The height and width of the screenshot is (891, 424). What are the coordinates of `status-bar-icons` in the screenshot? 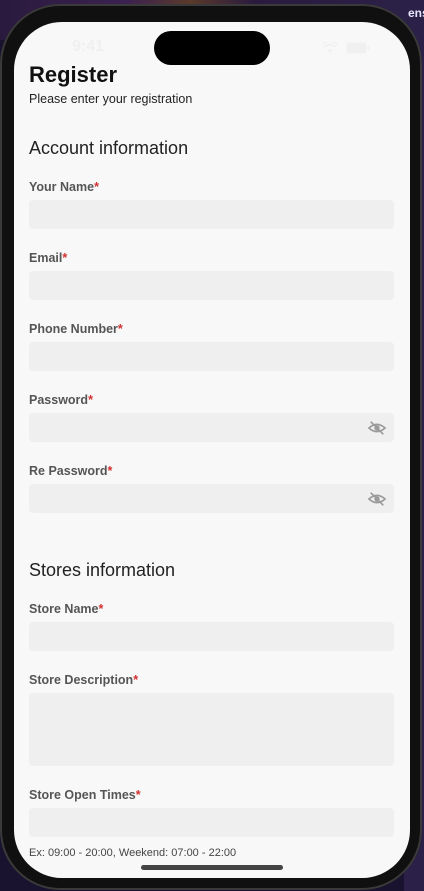 It's located at (346, 48).